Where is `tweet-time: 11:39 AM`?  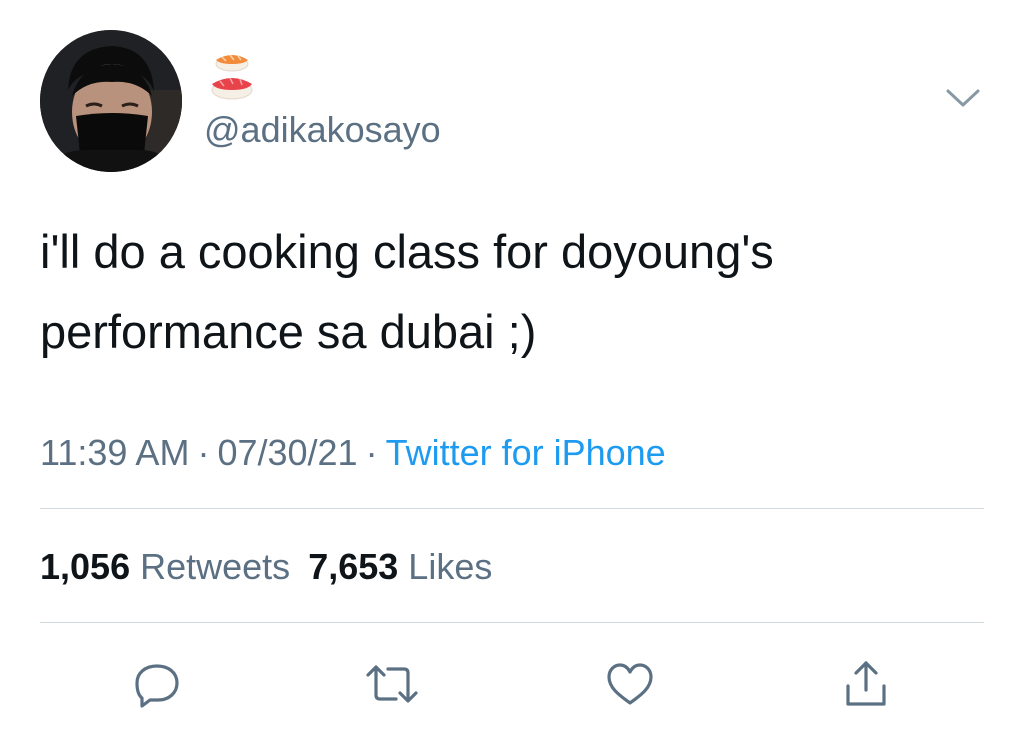
tweet-time: 11:39 AM is located at coordinates (114, 452).